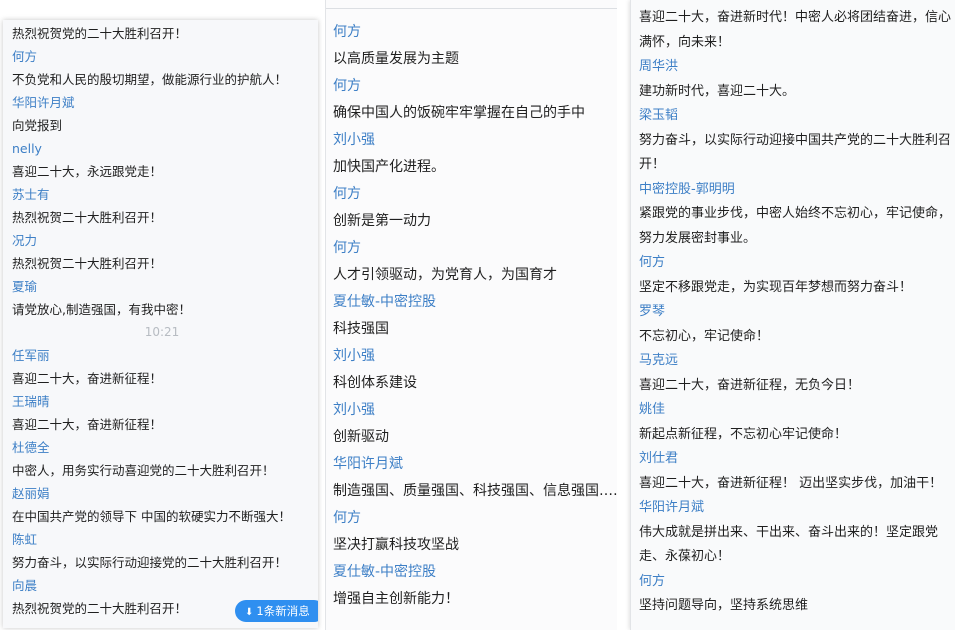 The width and height of the screenshot is (955, 630). What do you see at coordinates (162, 332) in the screenshot?
I see `timestamp: 10:21` at bounding box center [162, 332].